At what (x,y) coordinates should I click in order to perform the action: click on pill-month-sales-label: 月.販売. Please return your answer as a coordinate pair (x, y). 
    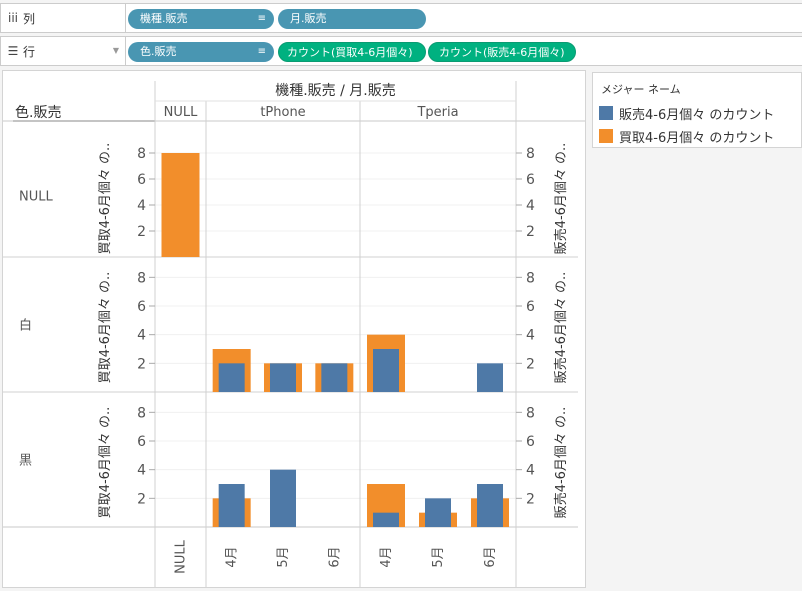
    Looking at the image, I should click on (308, 18).